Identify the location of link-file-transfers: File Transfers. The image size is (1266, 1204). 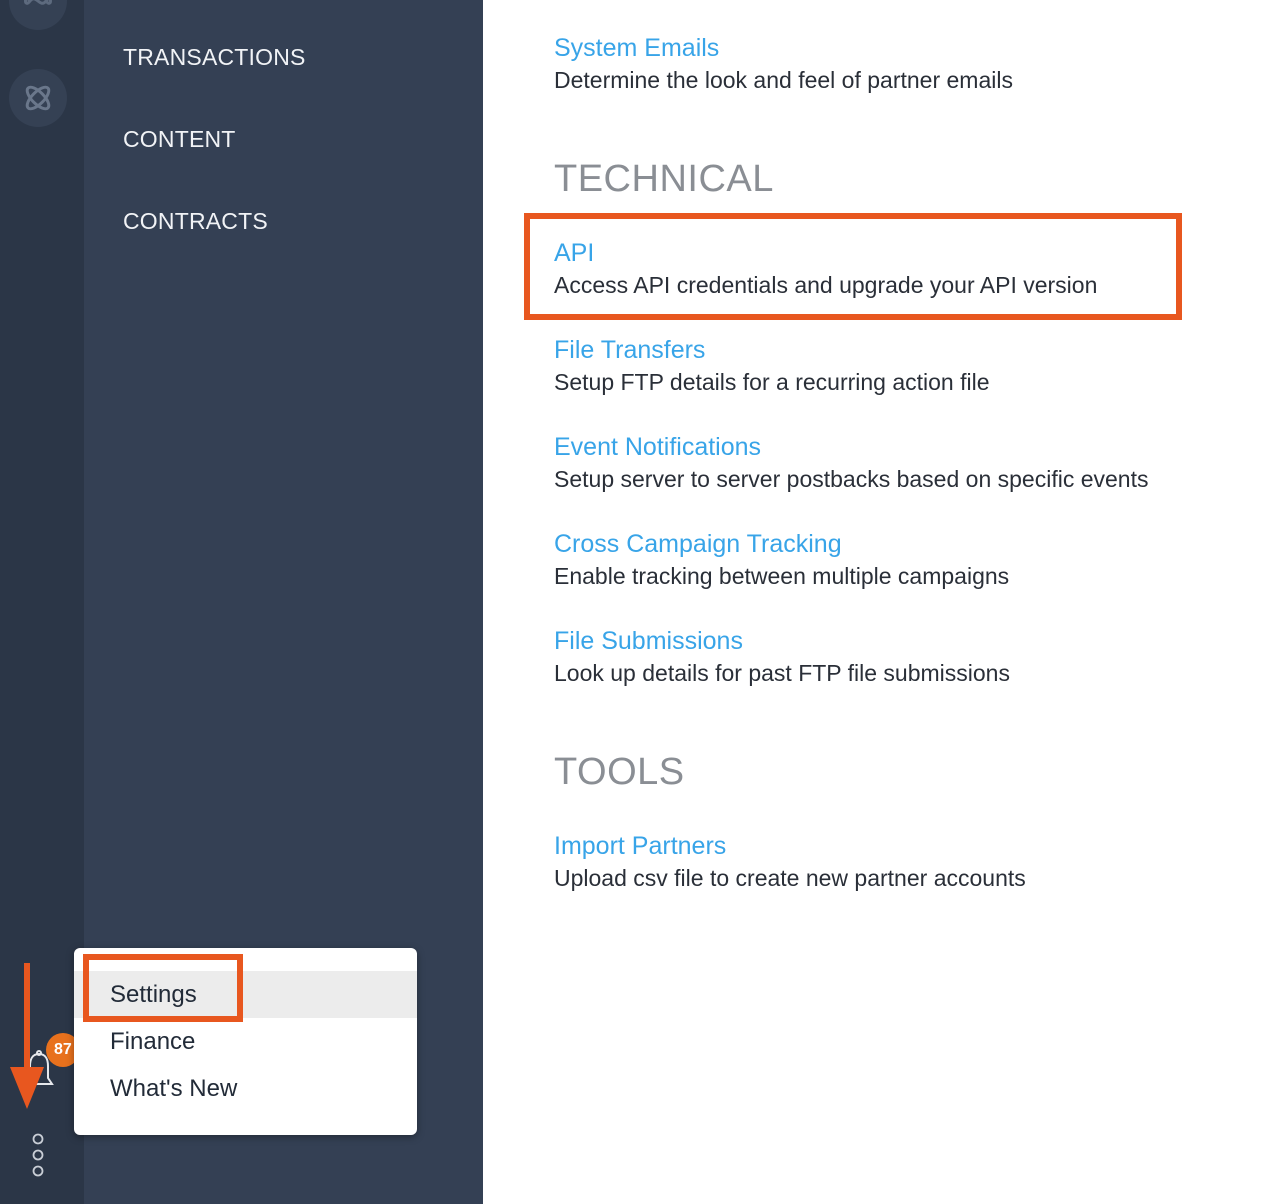
(629, 350).